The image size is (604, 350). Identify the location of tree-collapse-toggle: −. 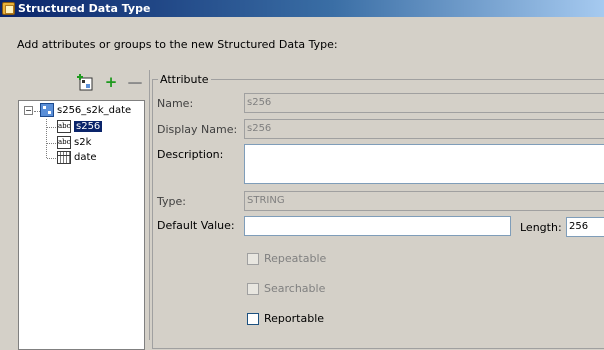
(28, 110).